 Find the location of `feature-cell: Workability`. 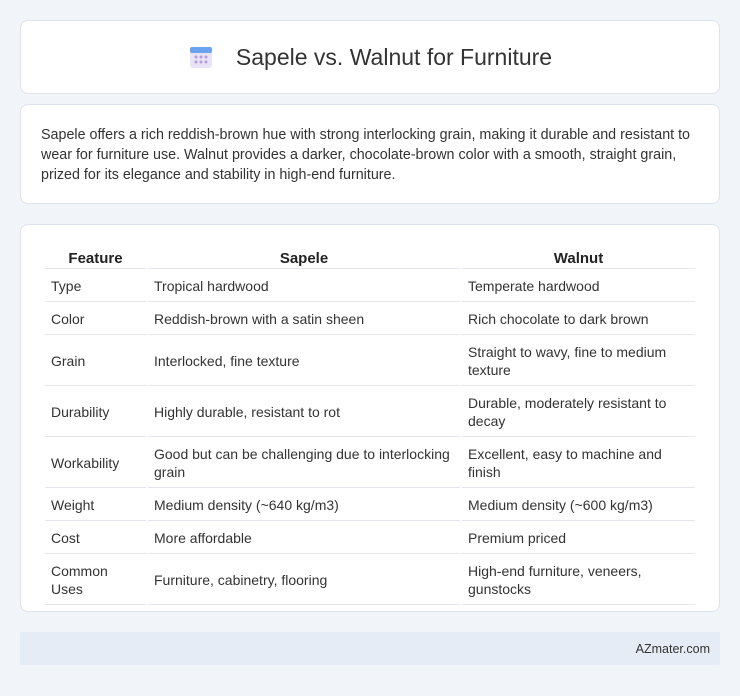

feature-cell: Workability is located at coordinates (95, 463).